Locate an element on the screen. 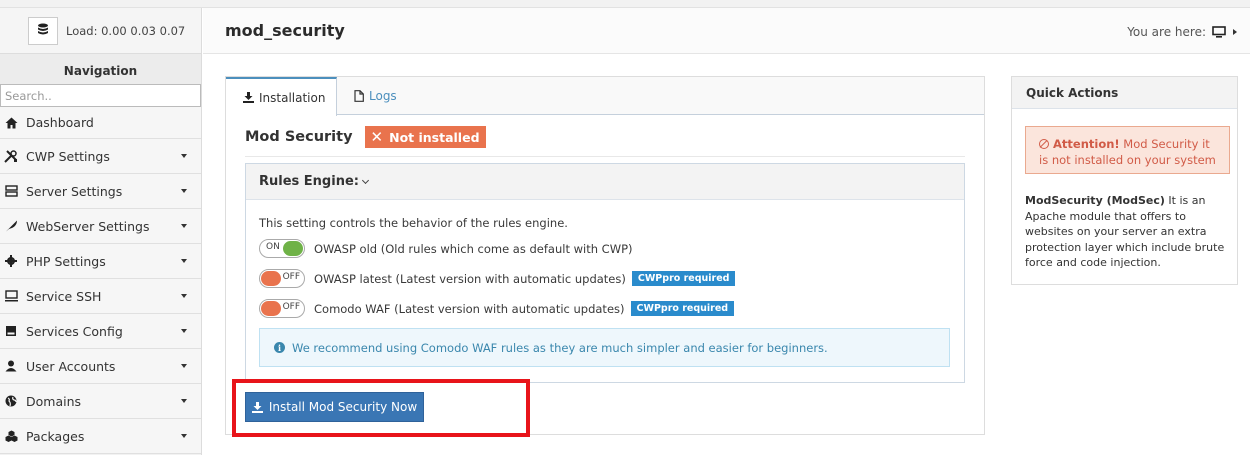 The width and height of the screenshot is (1250, 455). breadcrumb-label: You are here: is located at coordinates (1166, 32).